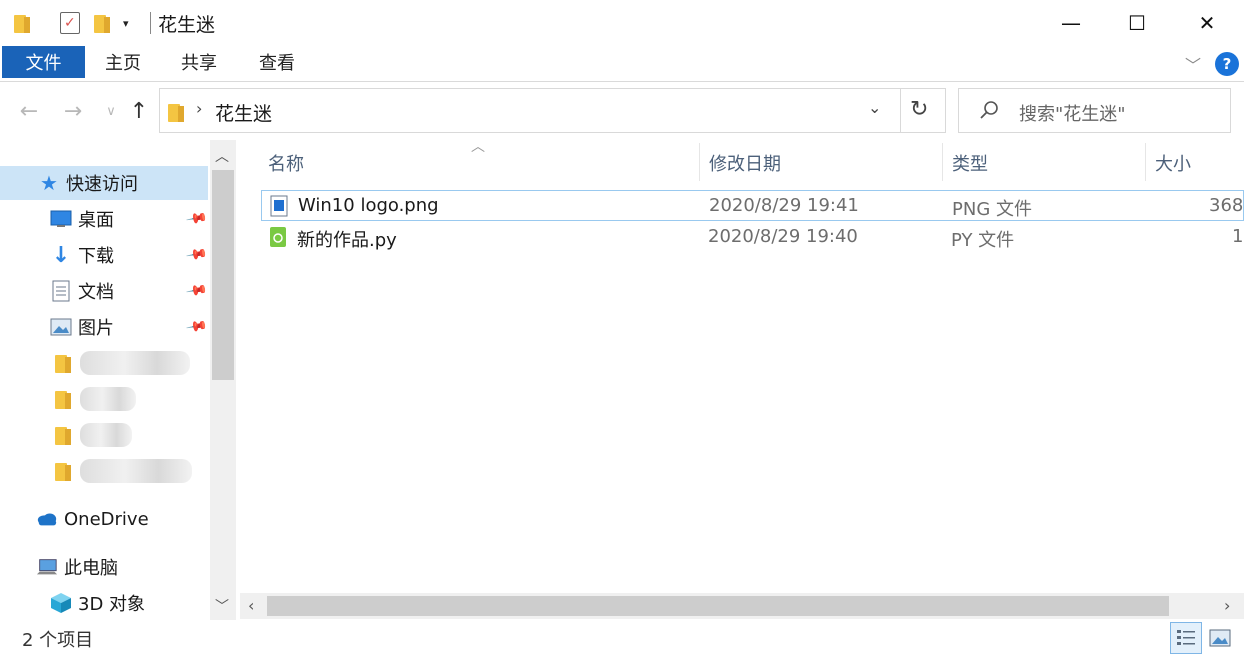  Describe the element at coordinates (222, 606) in the screenshot. I see `scroll-down-icon: ﹀` at that location.